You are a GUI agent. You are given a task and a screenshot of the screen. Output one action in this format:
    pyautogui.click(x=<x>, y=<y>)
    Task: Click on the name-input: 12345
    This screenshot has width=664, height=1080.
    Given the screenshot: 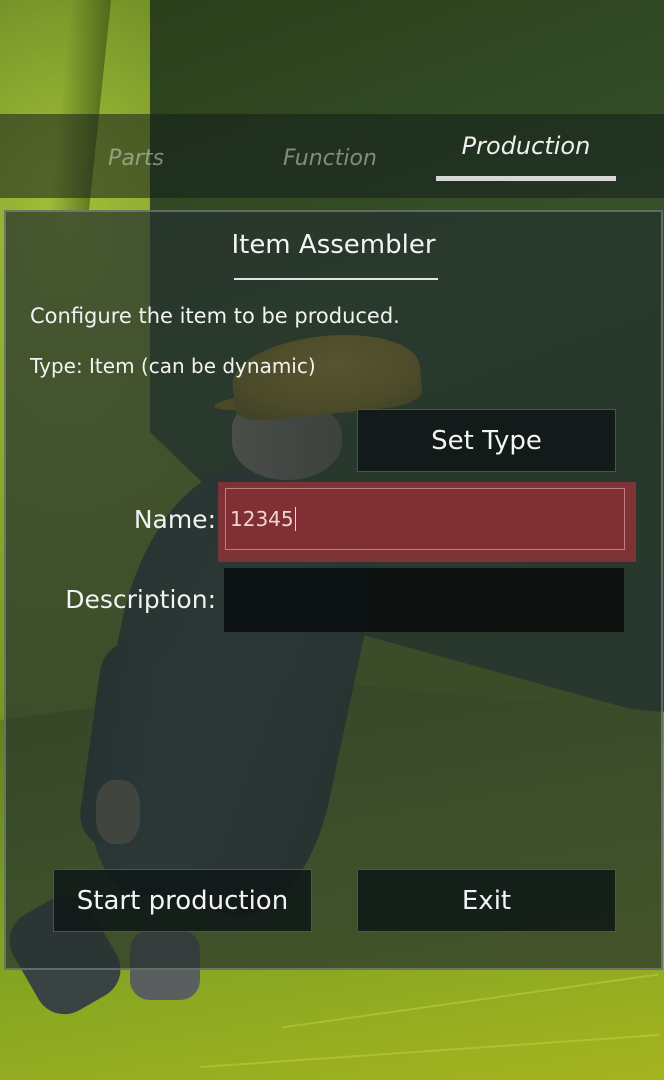 What is the action you would take?
    pyautogui.click(x=425, y=519)
    